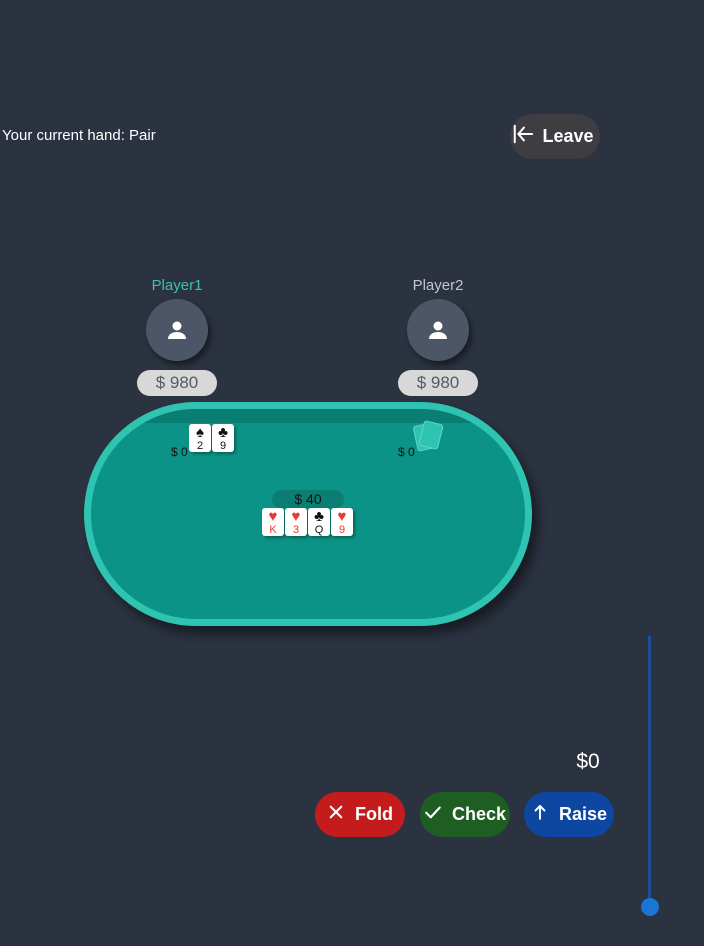  I want to click on player1-hole-card: ♣ 9, so click(223, 438).